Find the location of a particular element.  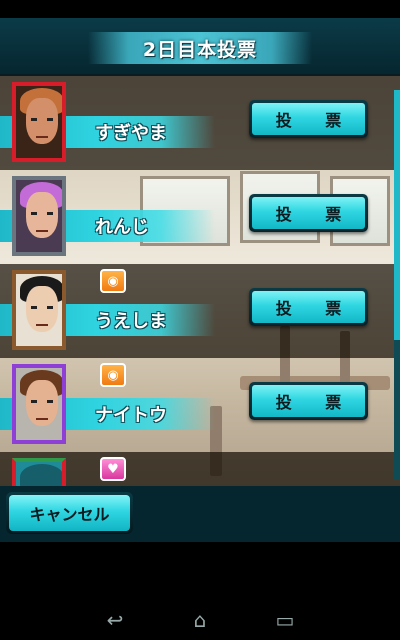

footer: キャンセル is located at coordinates (200, 514).